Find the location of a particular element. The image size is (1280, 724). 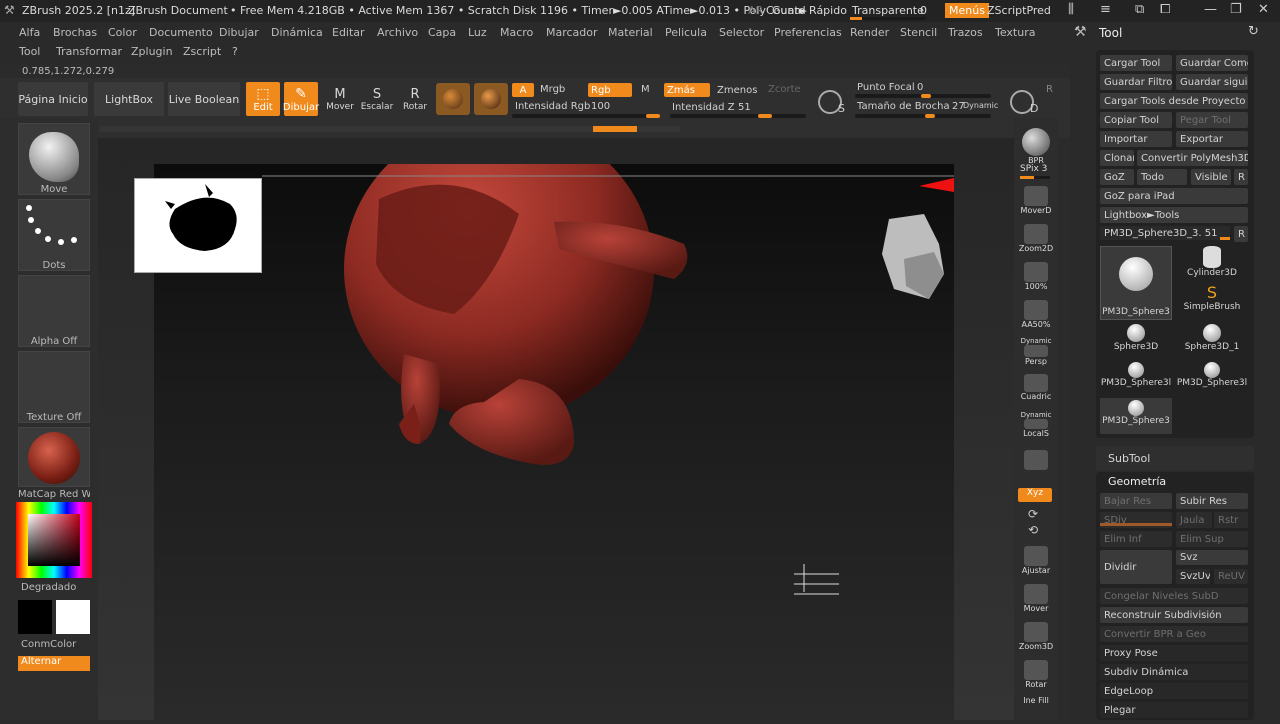

quicksave-button: Guard Rápido is located at coordinates (809, 10).